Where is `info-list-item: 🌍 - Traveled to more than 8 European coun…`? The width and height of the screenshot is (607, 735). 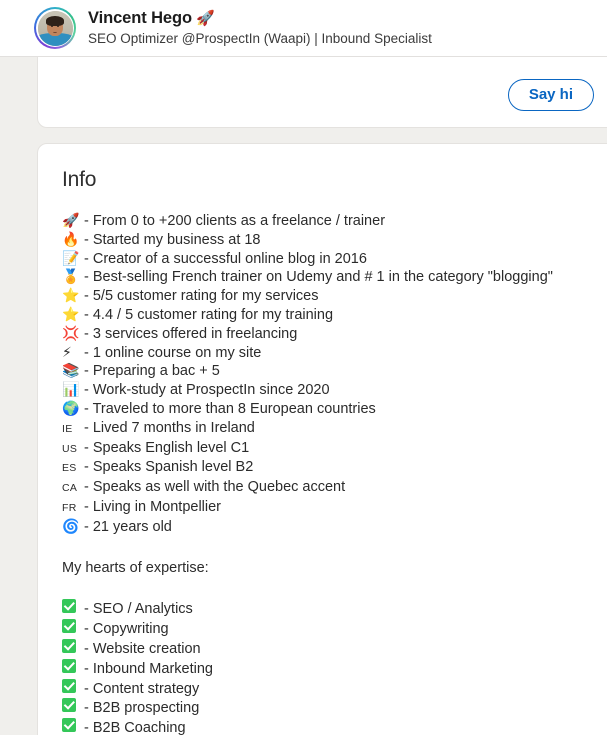 info-list-item: 🌍 - Traveled to more than 8 European coun… is located at coordinates (328, 409).